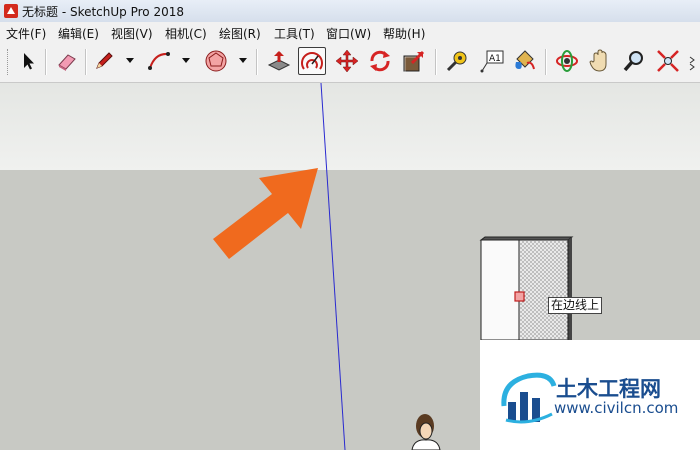 This screenshot has width=700, height=450. I want to click on arc-icon, so click(159, 61).